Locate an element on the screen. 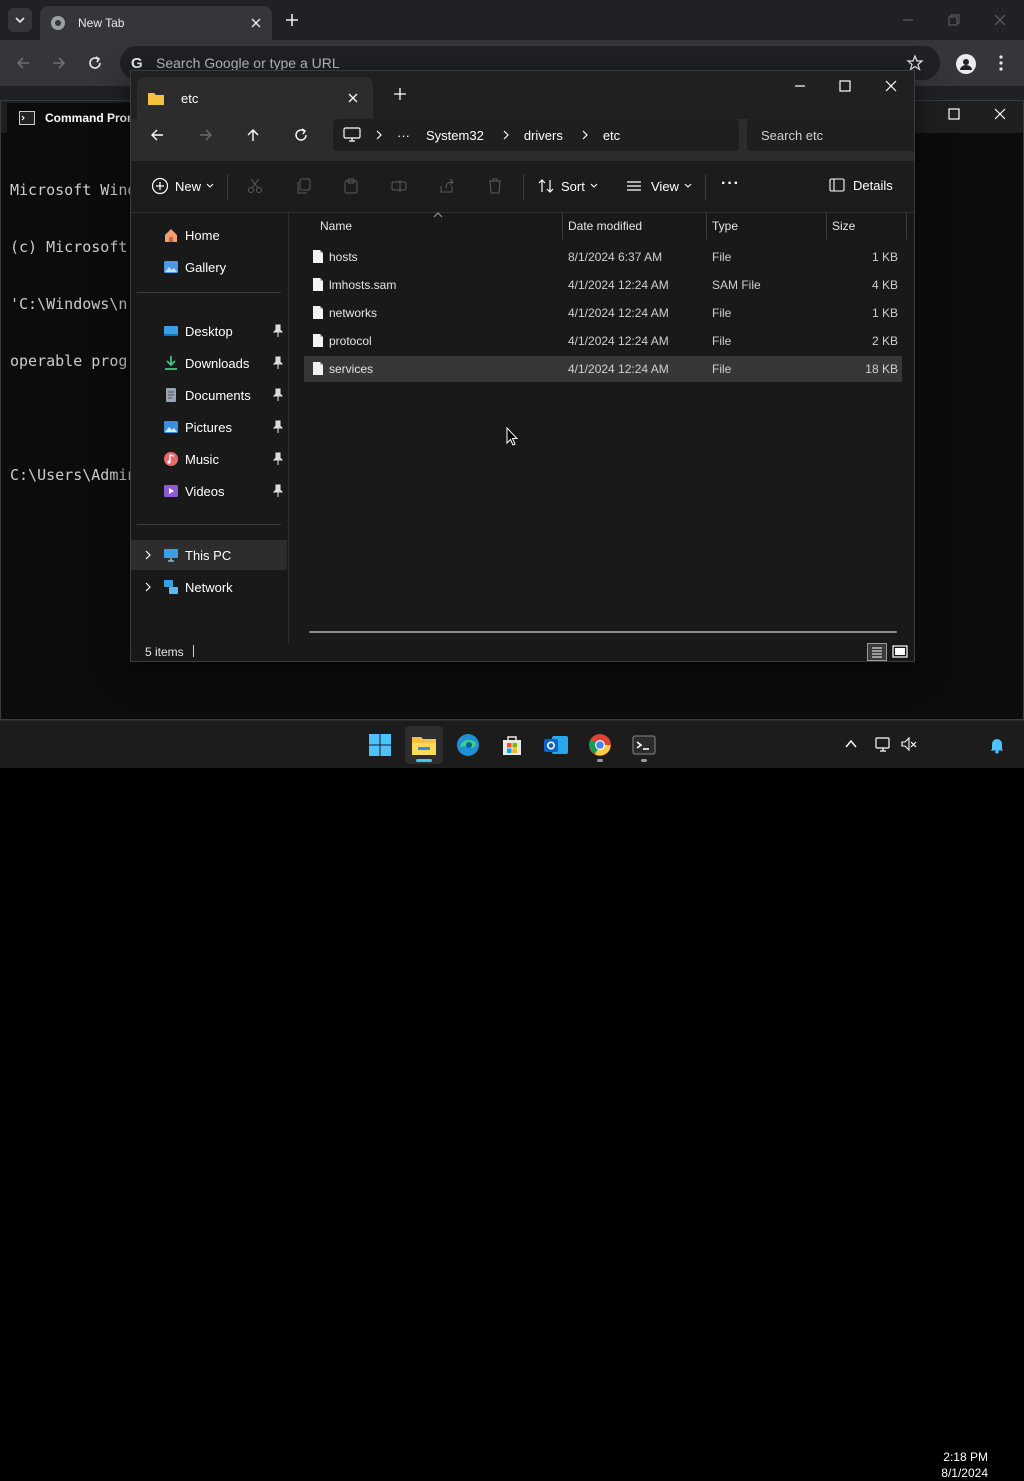 The width and height of the screenshot is (1024, 1481). more-options-button: ··· is located at coordinates (730, 184).